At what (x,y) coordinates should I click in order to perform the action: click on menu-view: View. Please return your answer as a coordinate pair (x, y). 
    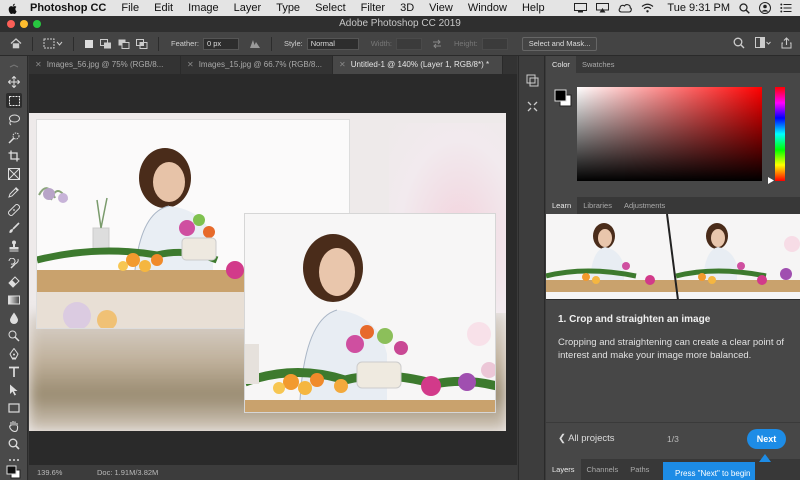
    Looking at the image, I should click on (441, 8).